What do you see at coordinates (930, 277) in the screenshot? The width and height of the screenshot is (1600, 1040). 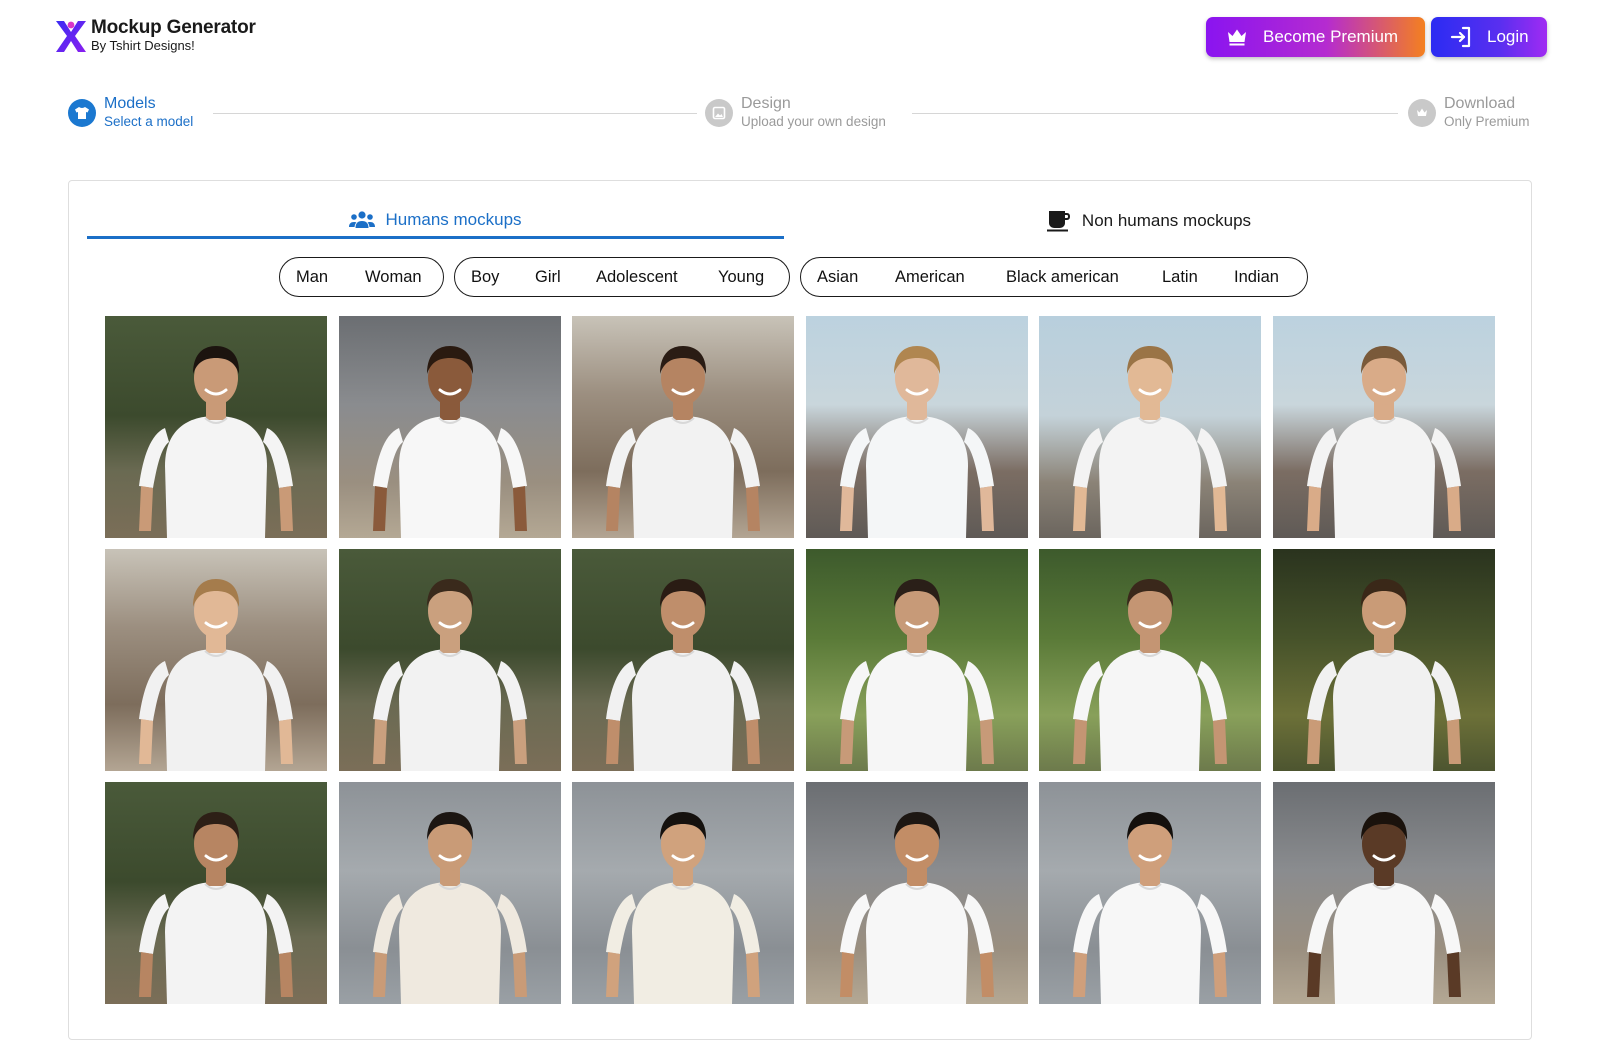 I see `filter-american: American` at bounding box center [930, 277].